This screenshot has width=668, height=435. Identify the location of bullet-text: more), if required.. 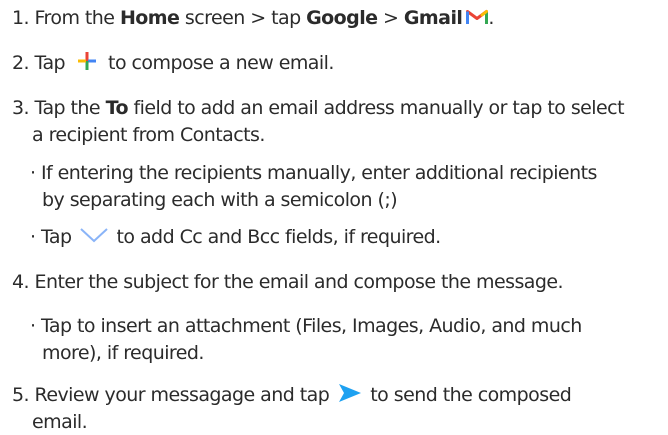
(123, 353).